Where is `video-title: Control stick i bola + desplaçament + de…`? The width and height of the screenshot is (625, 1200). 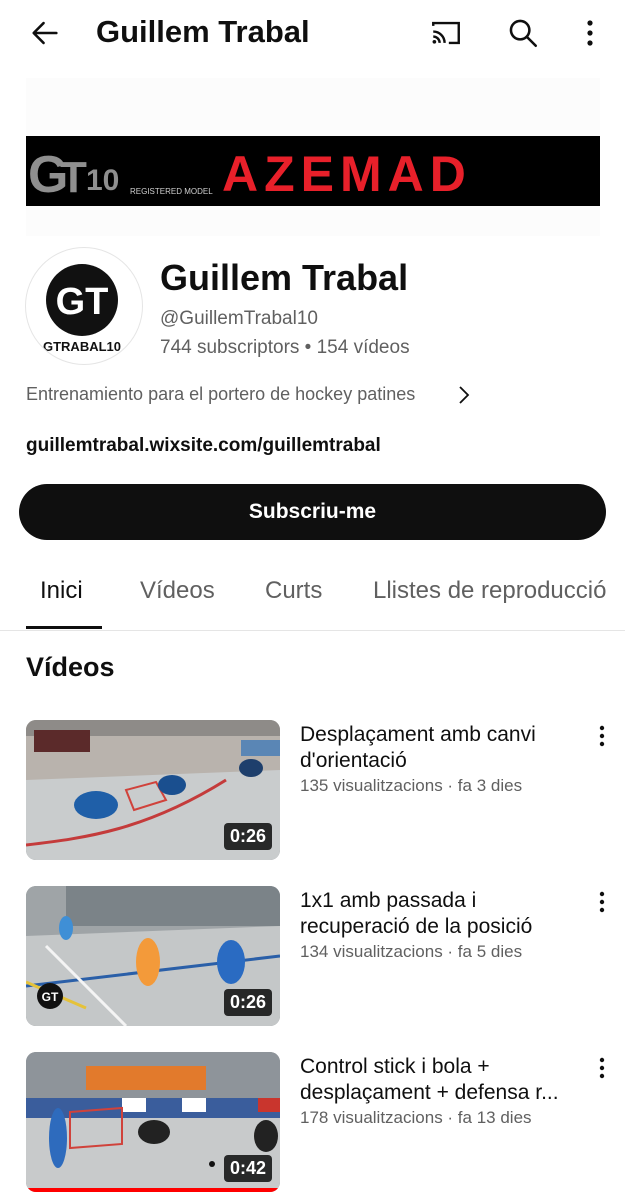 video-title: Control stick i bola + desplaçament + de… is located at coordinates (431, 1080).